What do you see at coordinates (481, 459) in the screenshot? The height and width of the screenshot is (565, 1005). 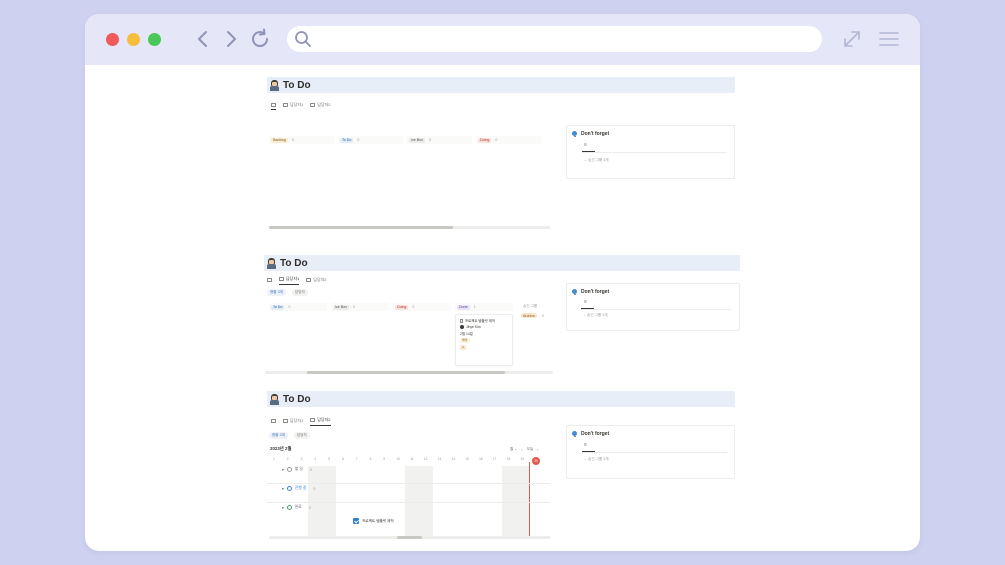 I see `timeline-day: 16` at bounding box center [481, 459].